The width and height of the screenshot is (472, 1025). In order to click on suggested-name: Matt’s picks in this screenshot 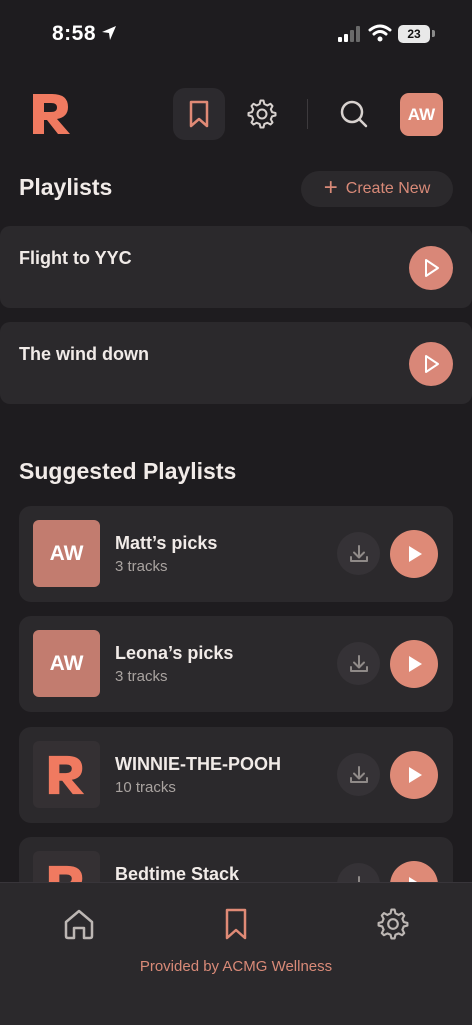, I will do `click(166, 543)`.